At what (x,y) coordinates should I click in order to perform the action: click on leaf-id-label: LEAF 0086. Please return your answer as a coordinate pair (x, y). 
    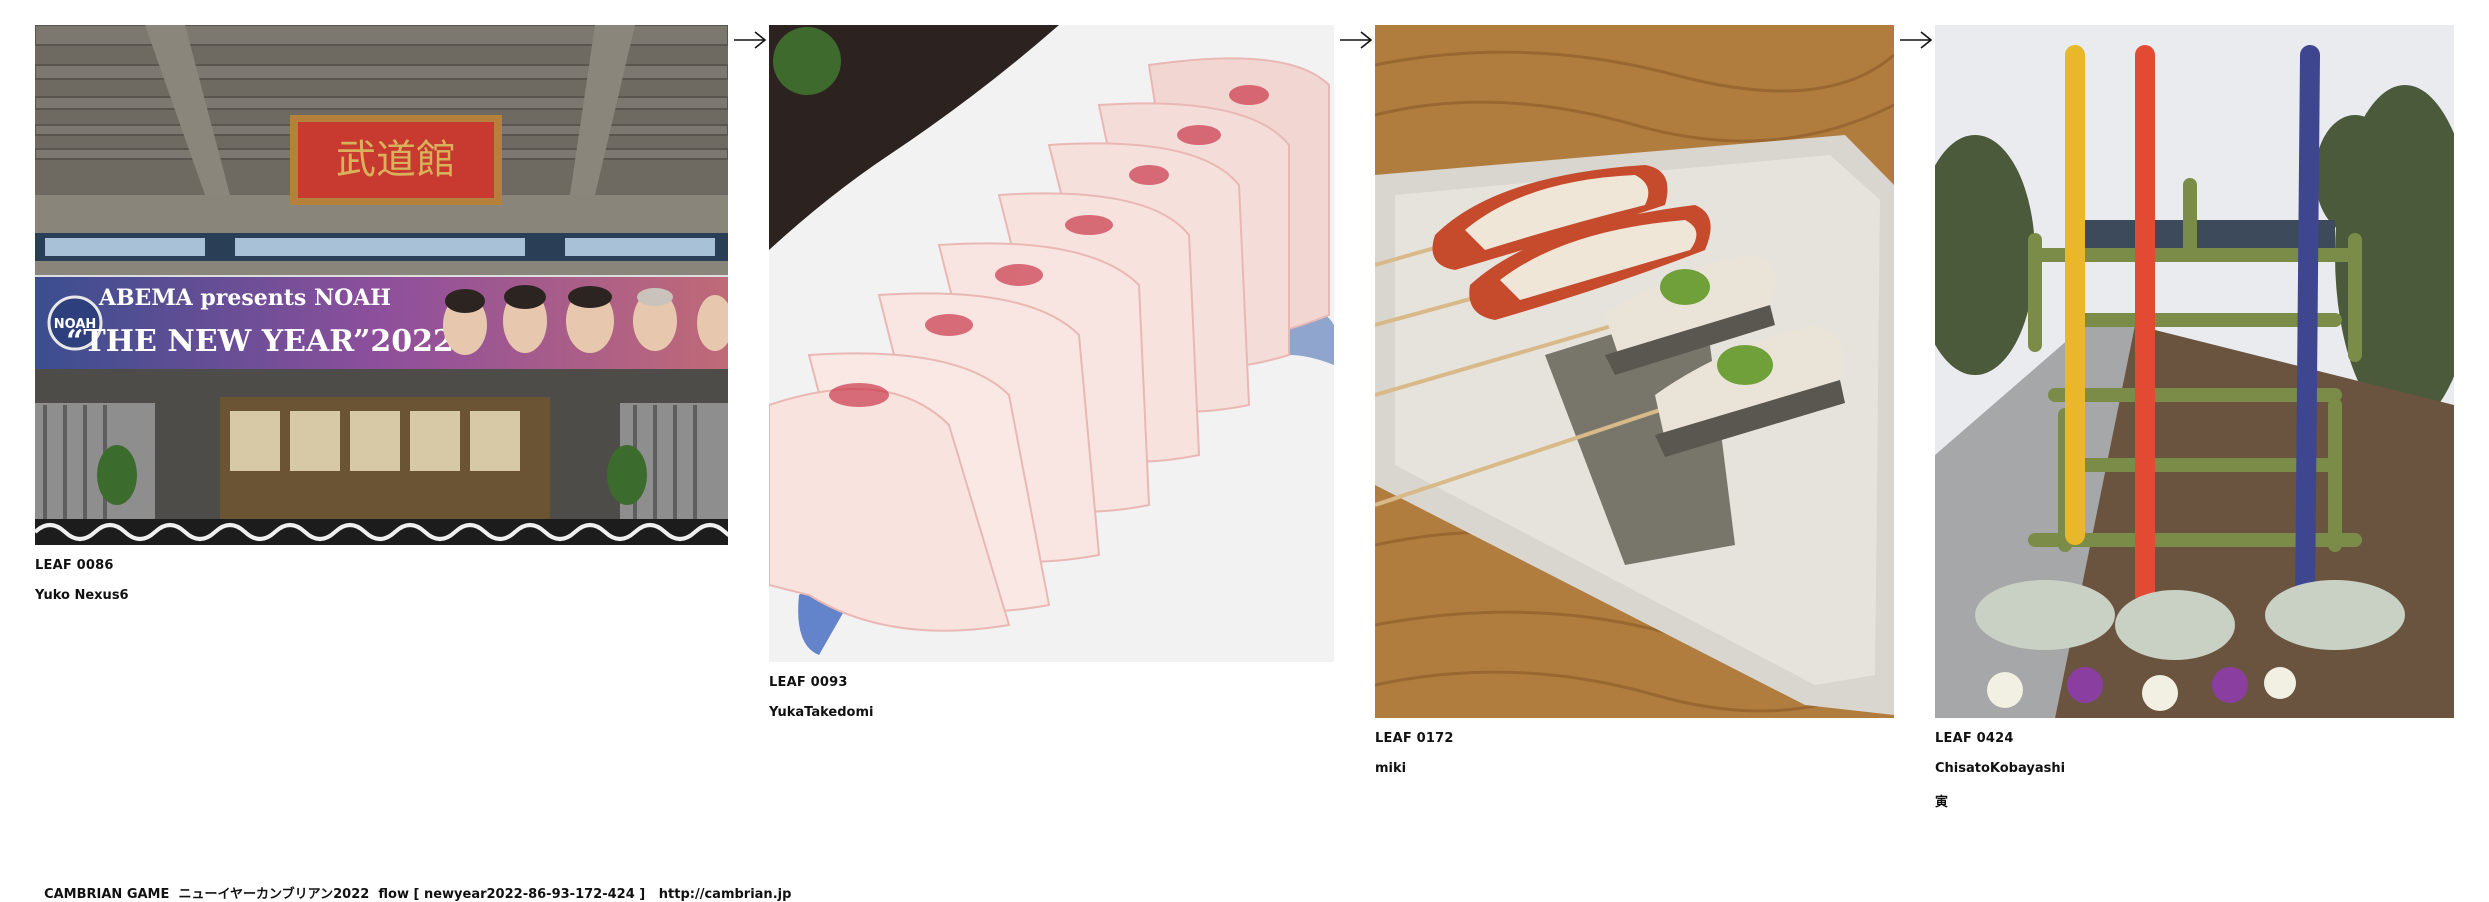
    Looking at the image, I should click on (381, 565).